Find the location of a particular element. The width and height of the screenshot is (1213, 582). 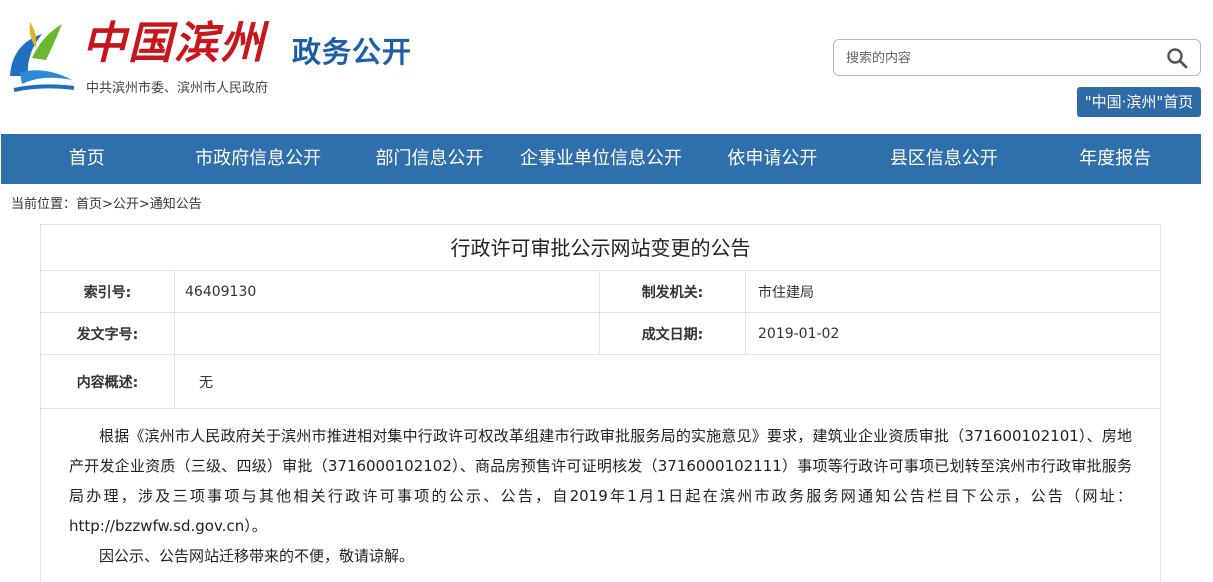

nav-item-county-info: 县区信息公开 is located at coordinates (943, 159).